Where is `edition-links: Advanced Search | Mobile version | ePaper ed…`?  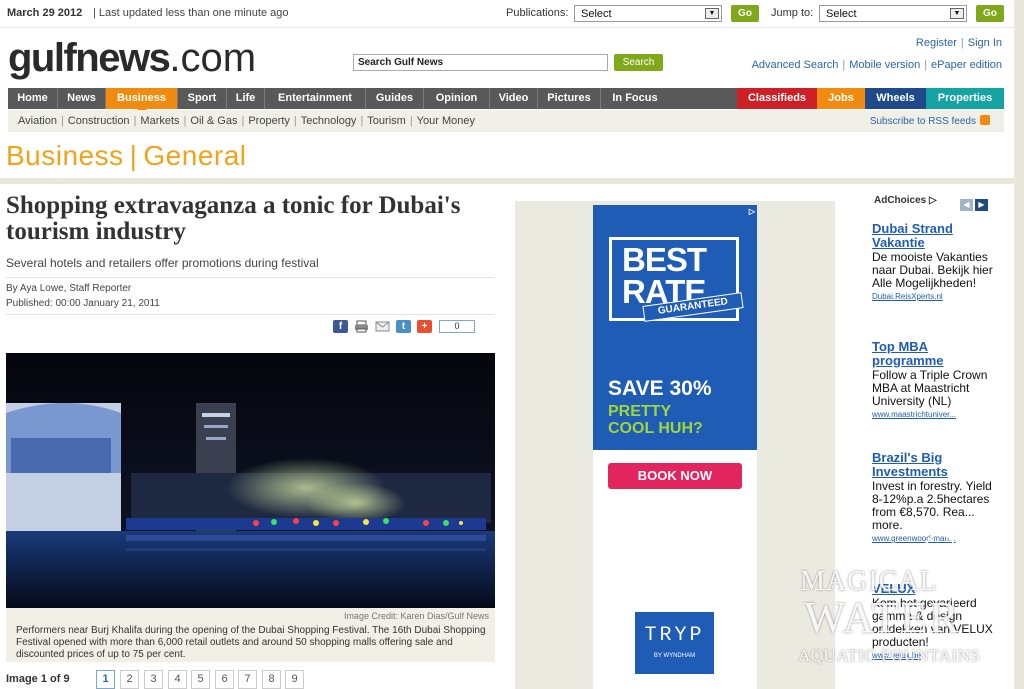 edition-links: Advanced Search | Mobile version | ePaper ed… is located at coordinates (877, 65).